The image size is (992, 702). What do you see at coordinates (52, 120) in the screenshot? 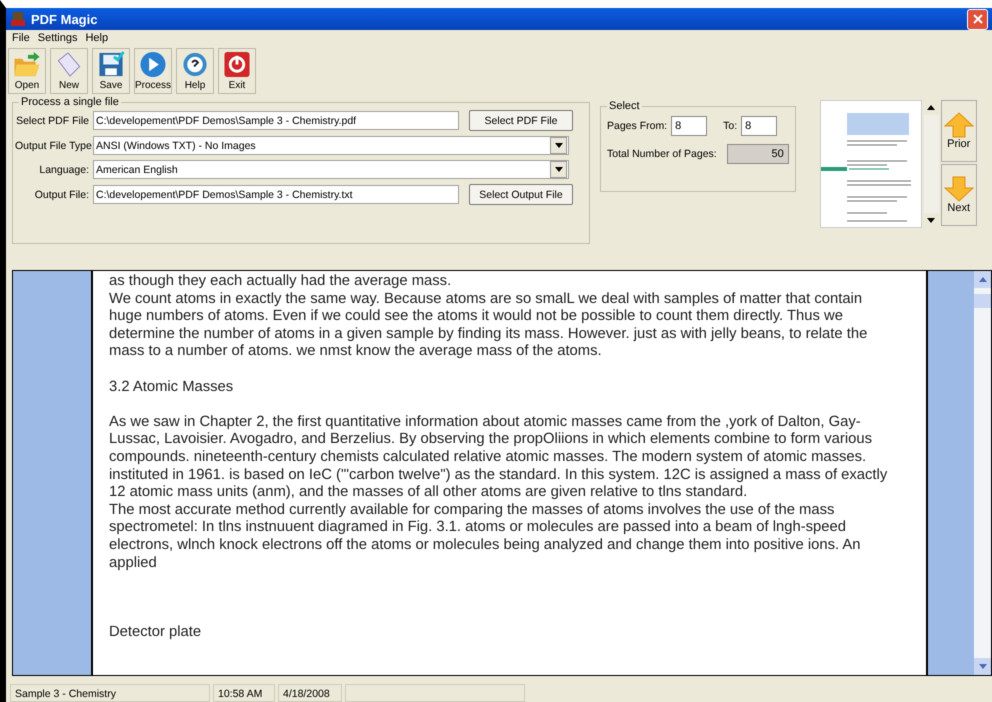
I see `field-label: Select PDF File` at bounding box center [52, 120].